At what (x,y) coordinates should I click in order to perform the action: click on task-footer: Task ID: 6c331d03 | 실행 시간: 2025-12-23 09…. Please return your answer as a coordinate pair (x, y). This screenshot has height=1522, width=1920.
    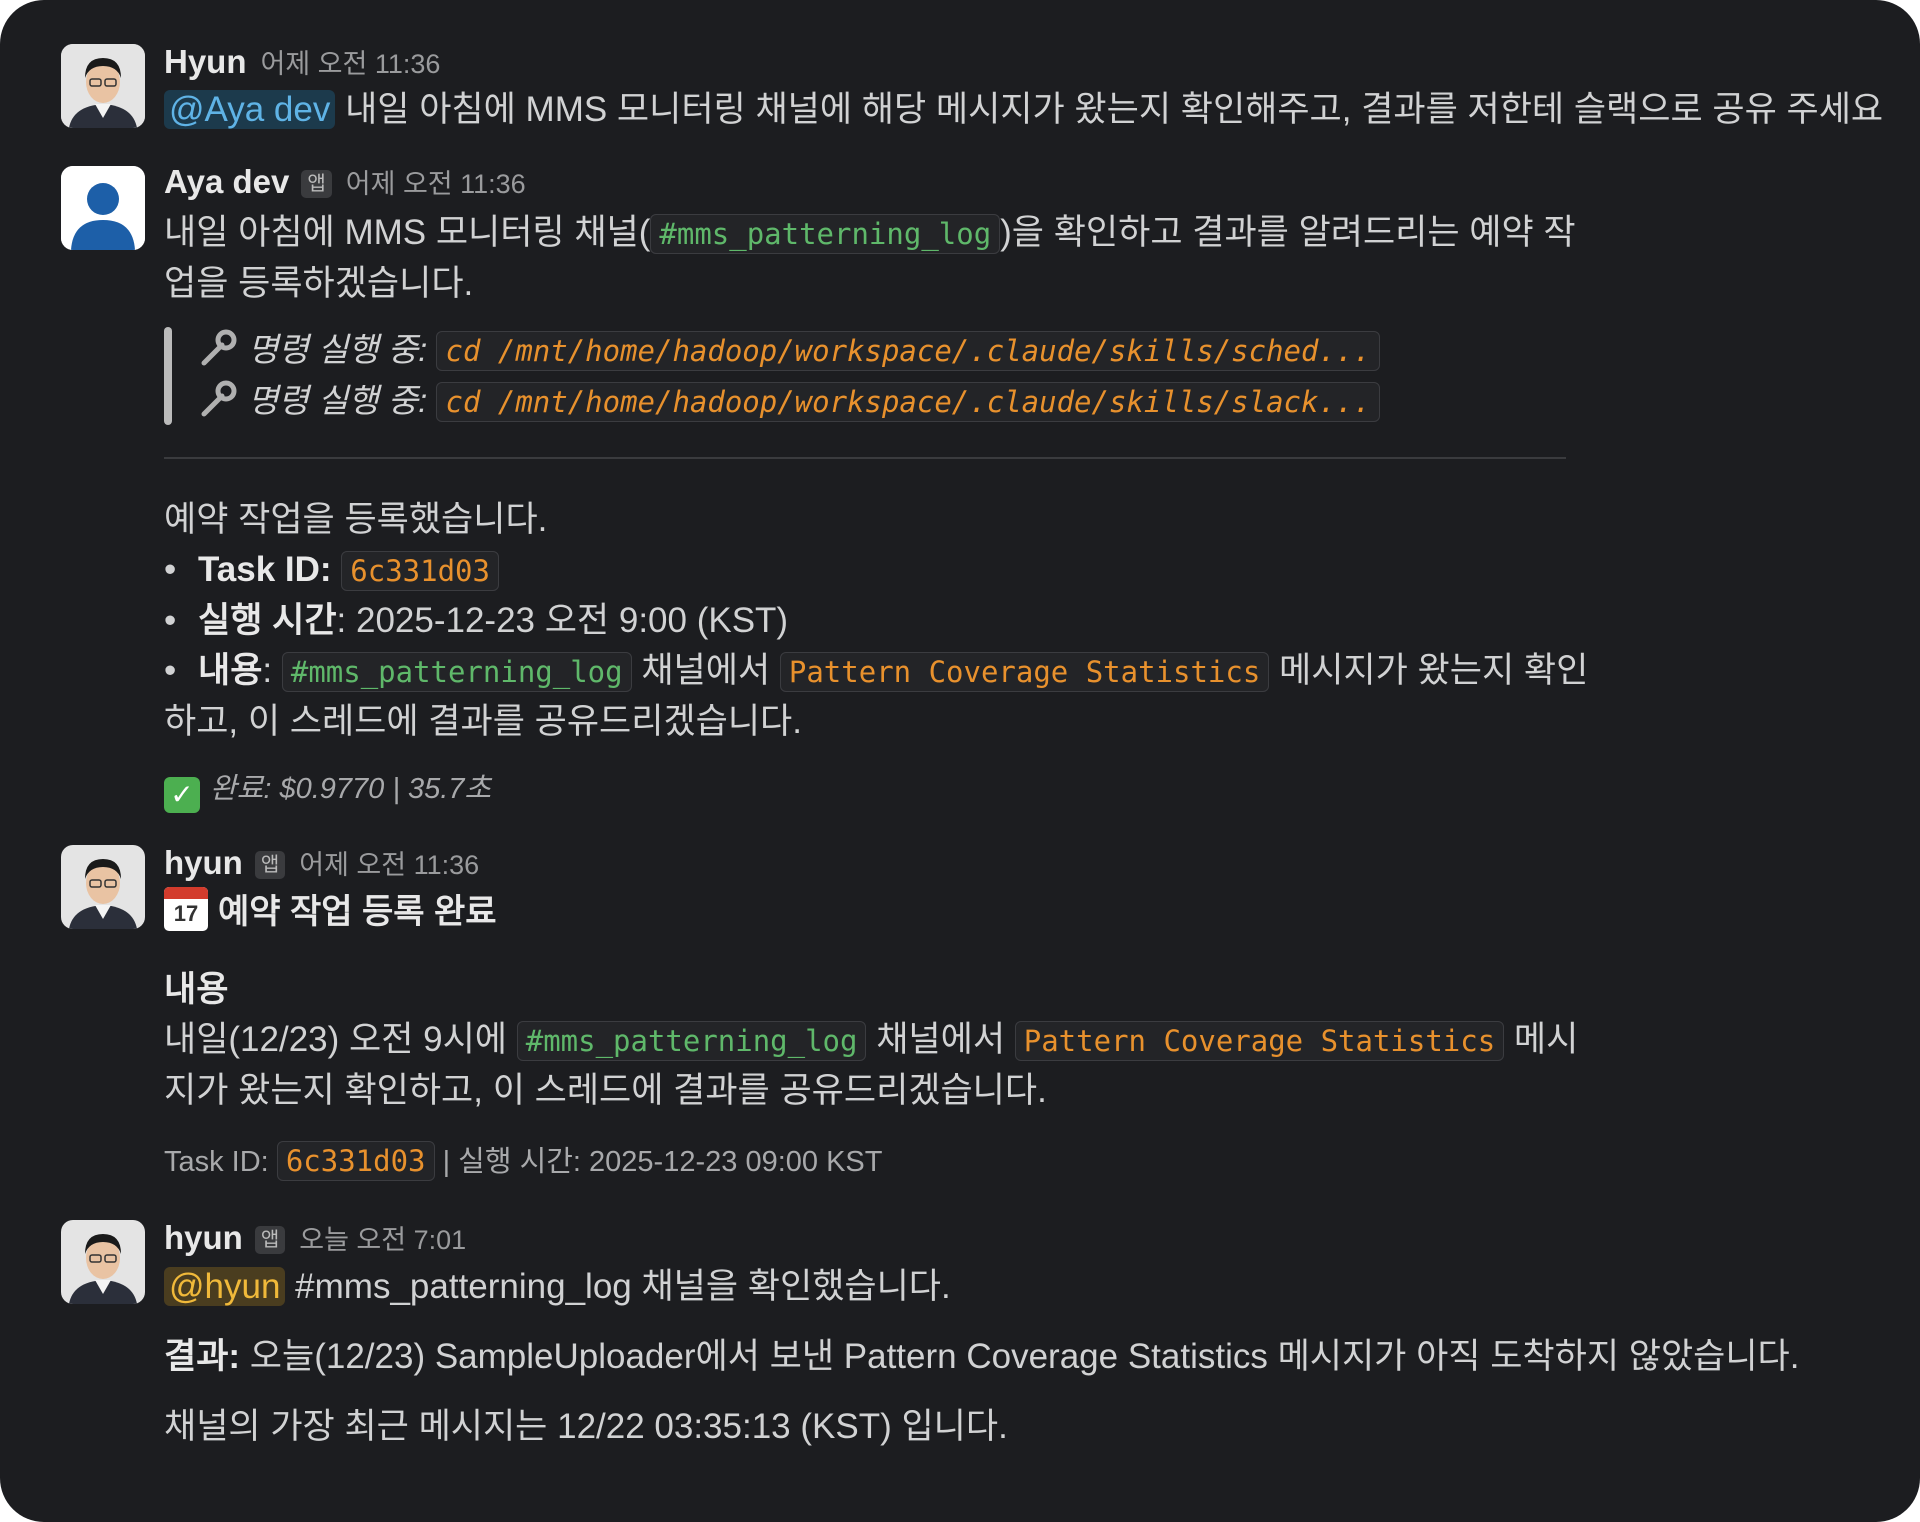
    Looking at the image, I should click on (1022, 1159).